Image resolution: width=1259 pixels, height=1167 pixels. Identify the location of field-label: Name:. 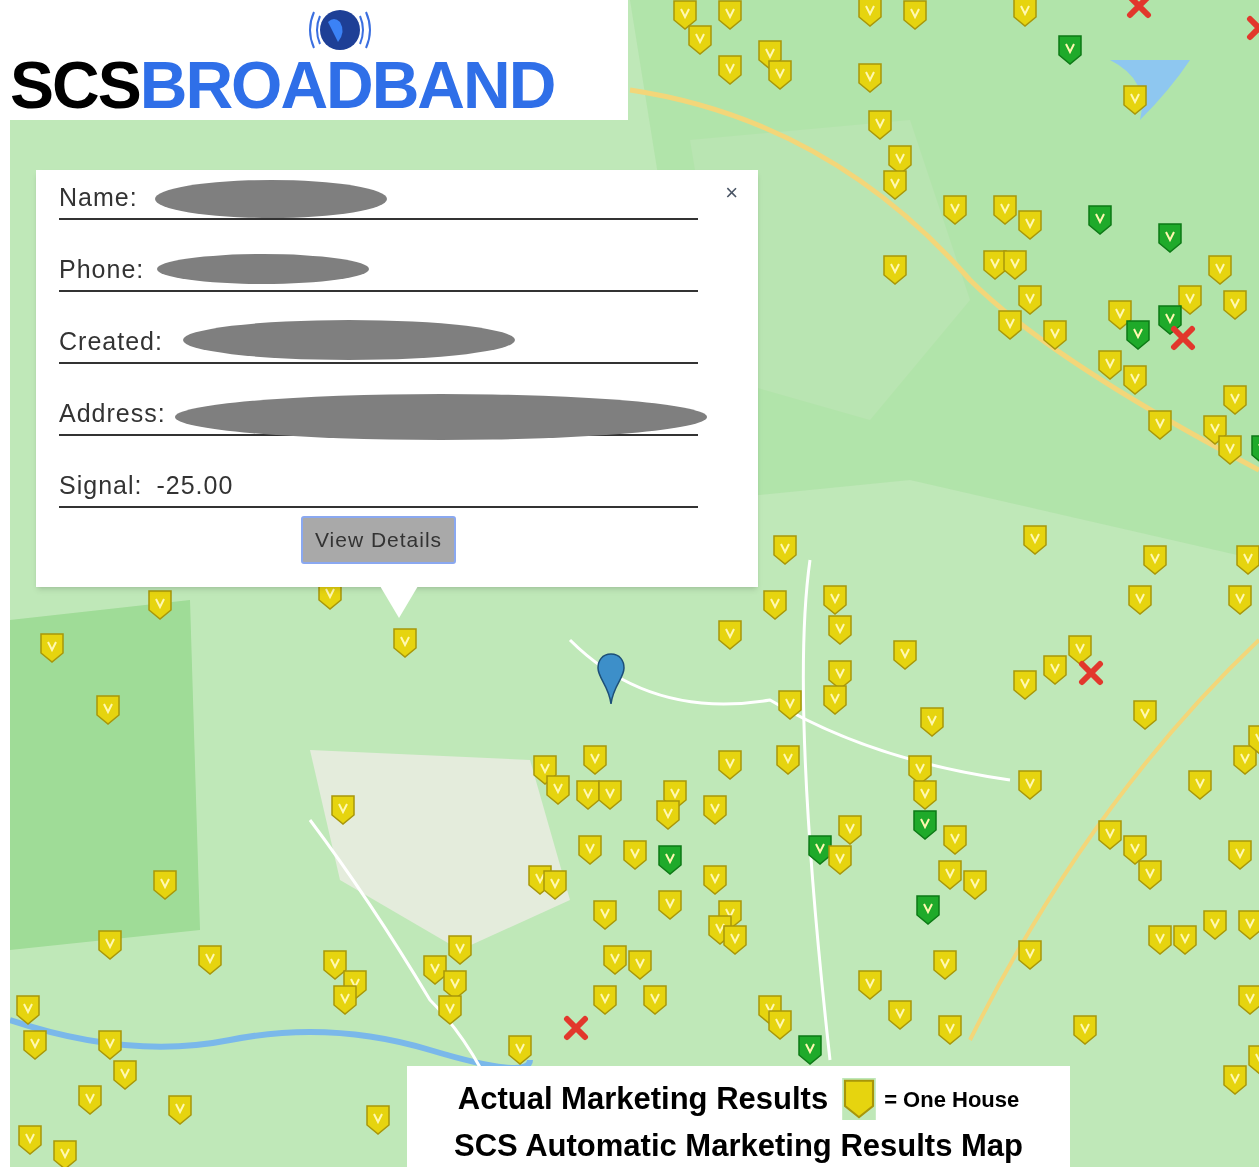
(98, 197).